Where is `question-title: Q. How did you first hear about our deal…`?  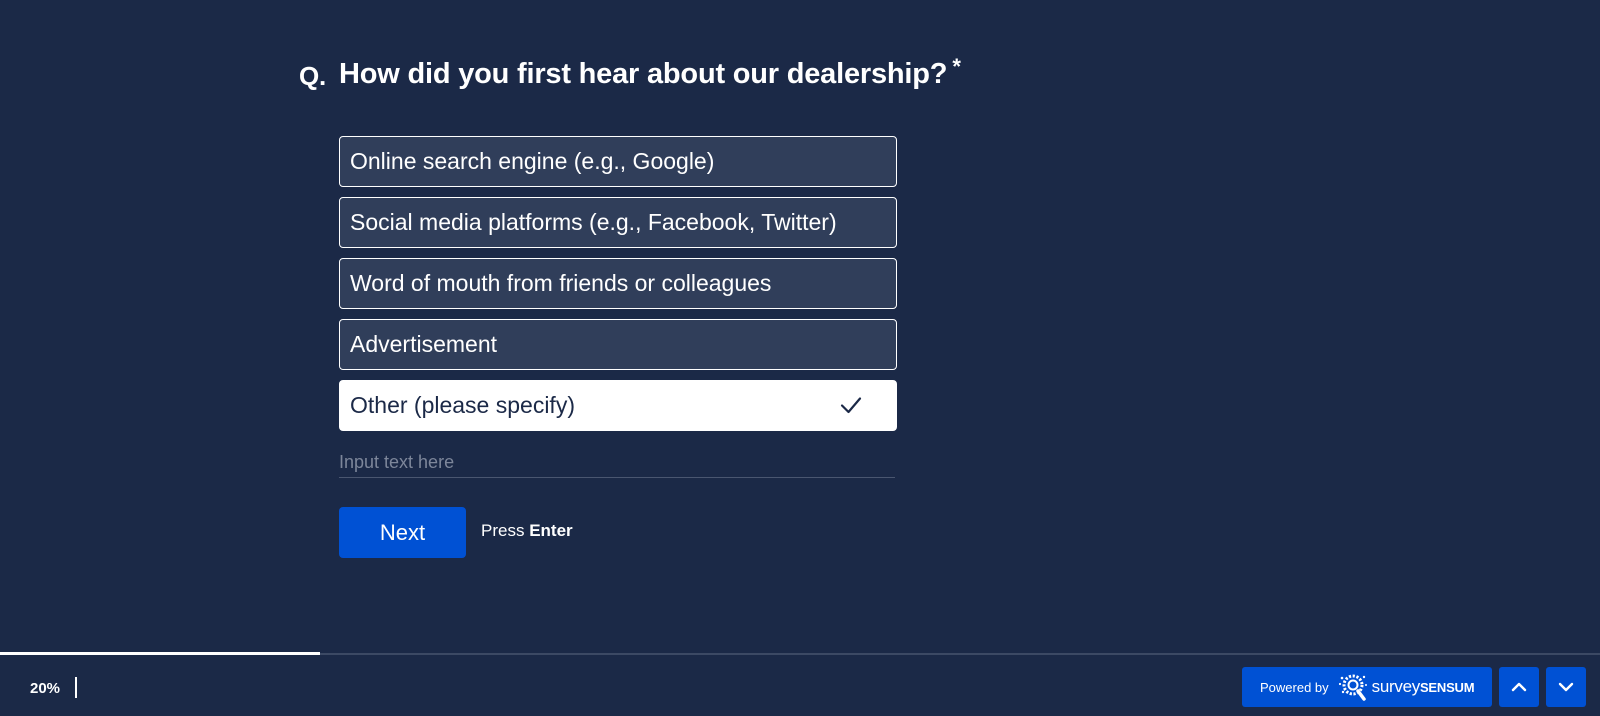
question-title: Q. How did you first hear about our deal… is located at coordinates (630, 73).